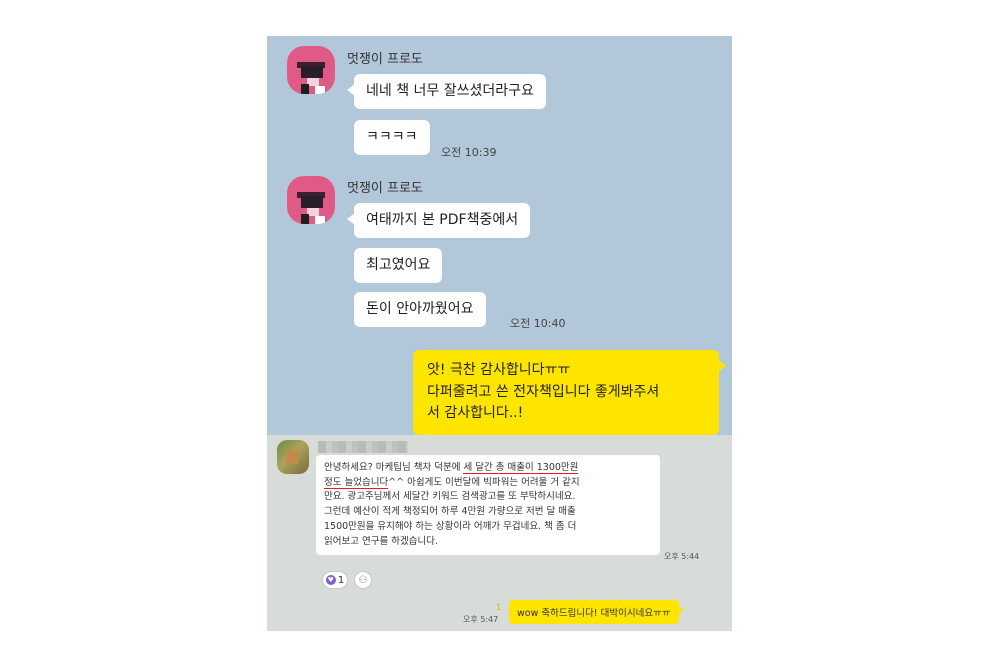  I want to click on message-line: 정도 늘었습니다^^ 아쉽게도 이번달에 빅파워는 어려울 거 같지, so click(452, 482).